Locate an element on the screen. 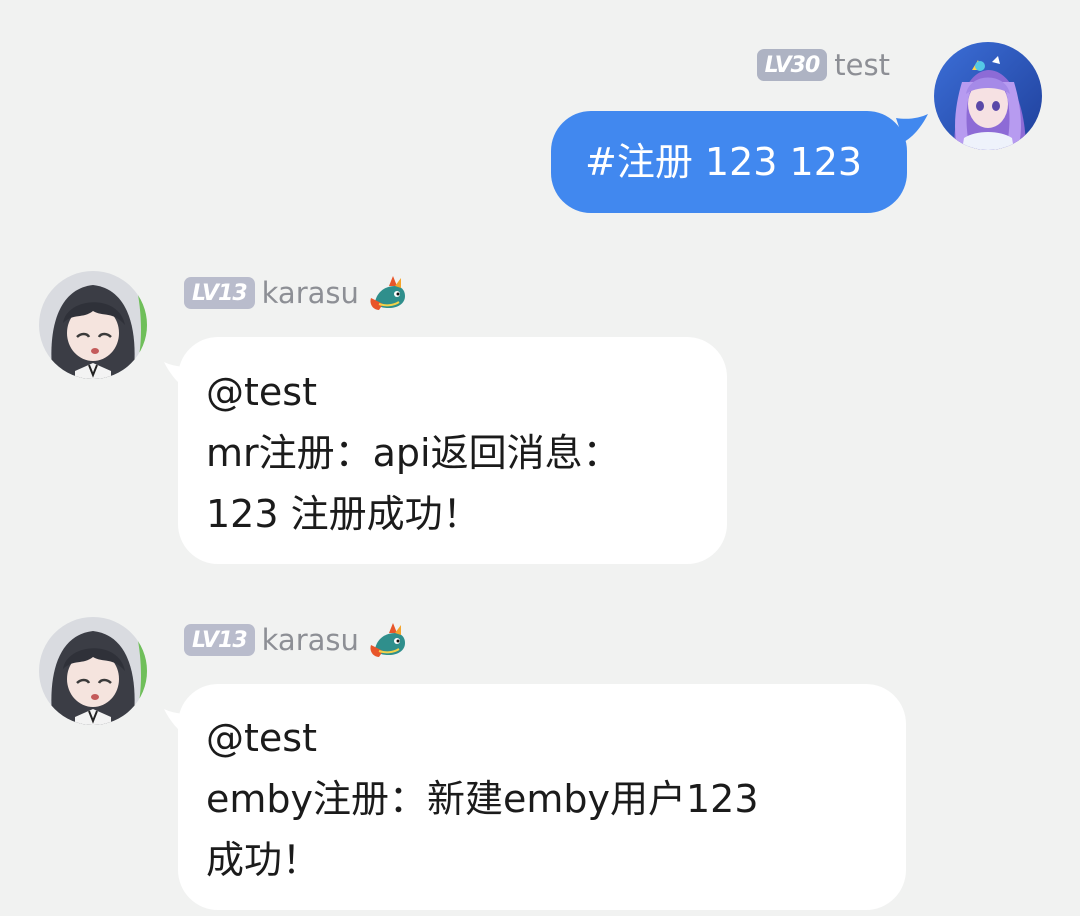 Image resolution: width=1080 pixels, height=916 pixels. message-text: #注册 123 123 is located at coordinates (724, 162).